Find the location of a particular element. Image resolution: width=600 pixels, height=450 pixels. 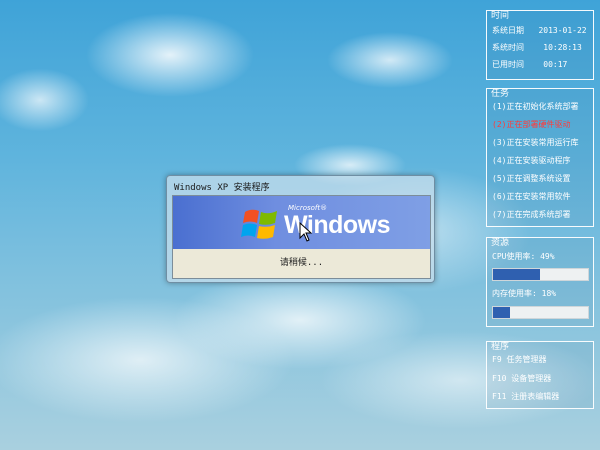

task-item: (7)正在完成系统部署 is located at coordinates (531, 214).